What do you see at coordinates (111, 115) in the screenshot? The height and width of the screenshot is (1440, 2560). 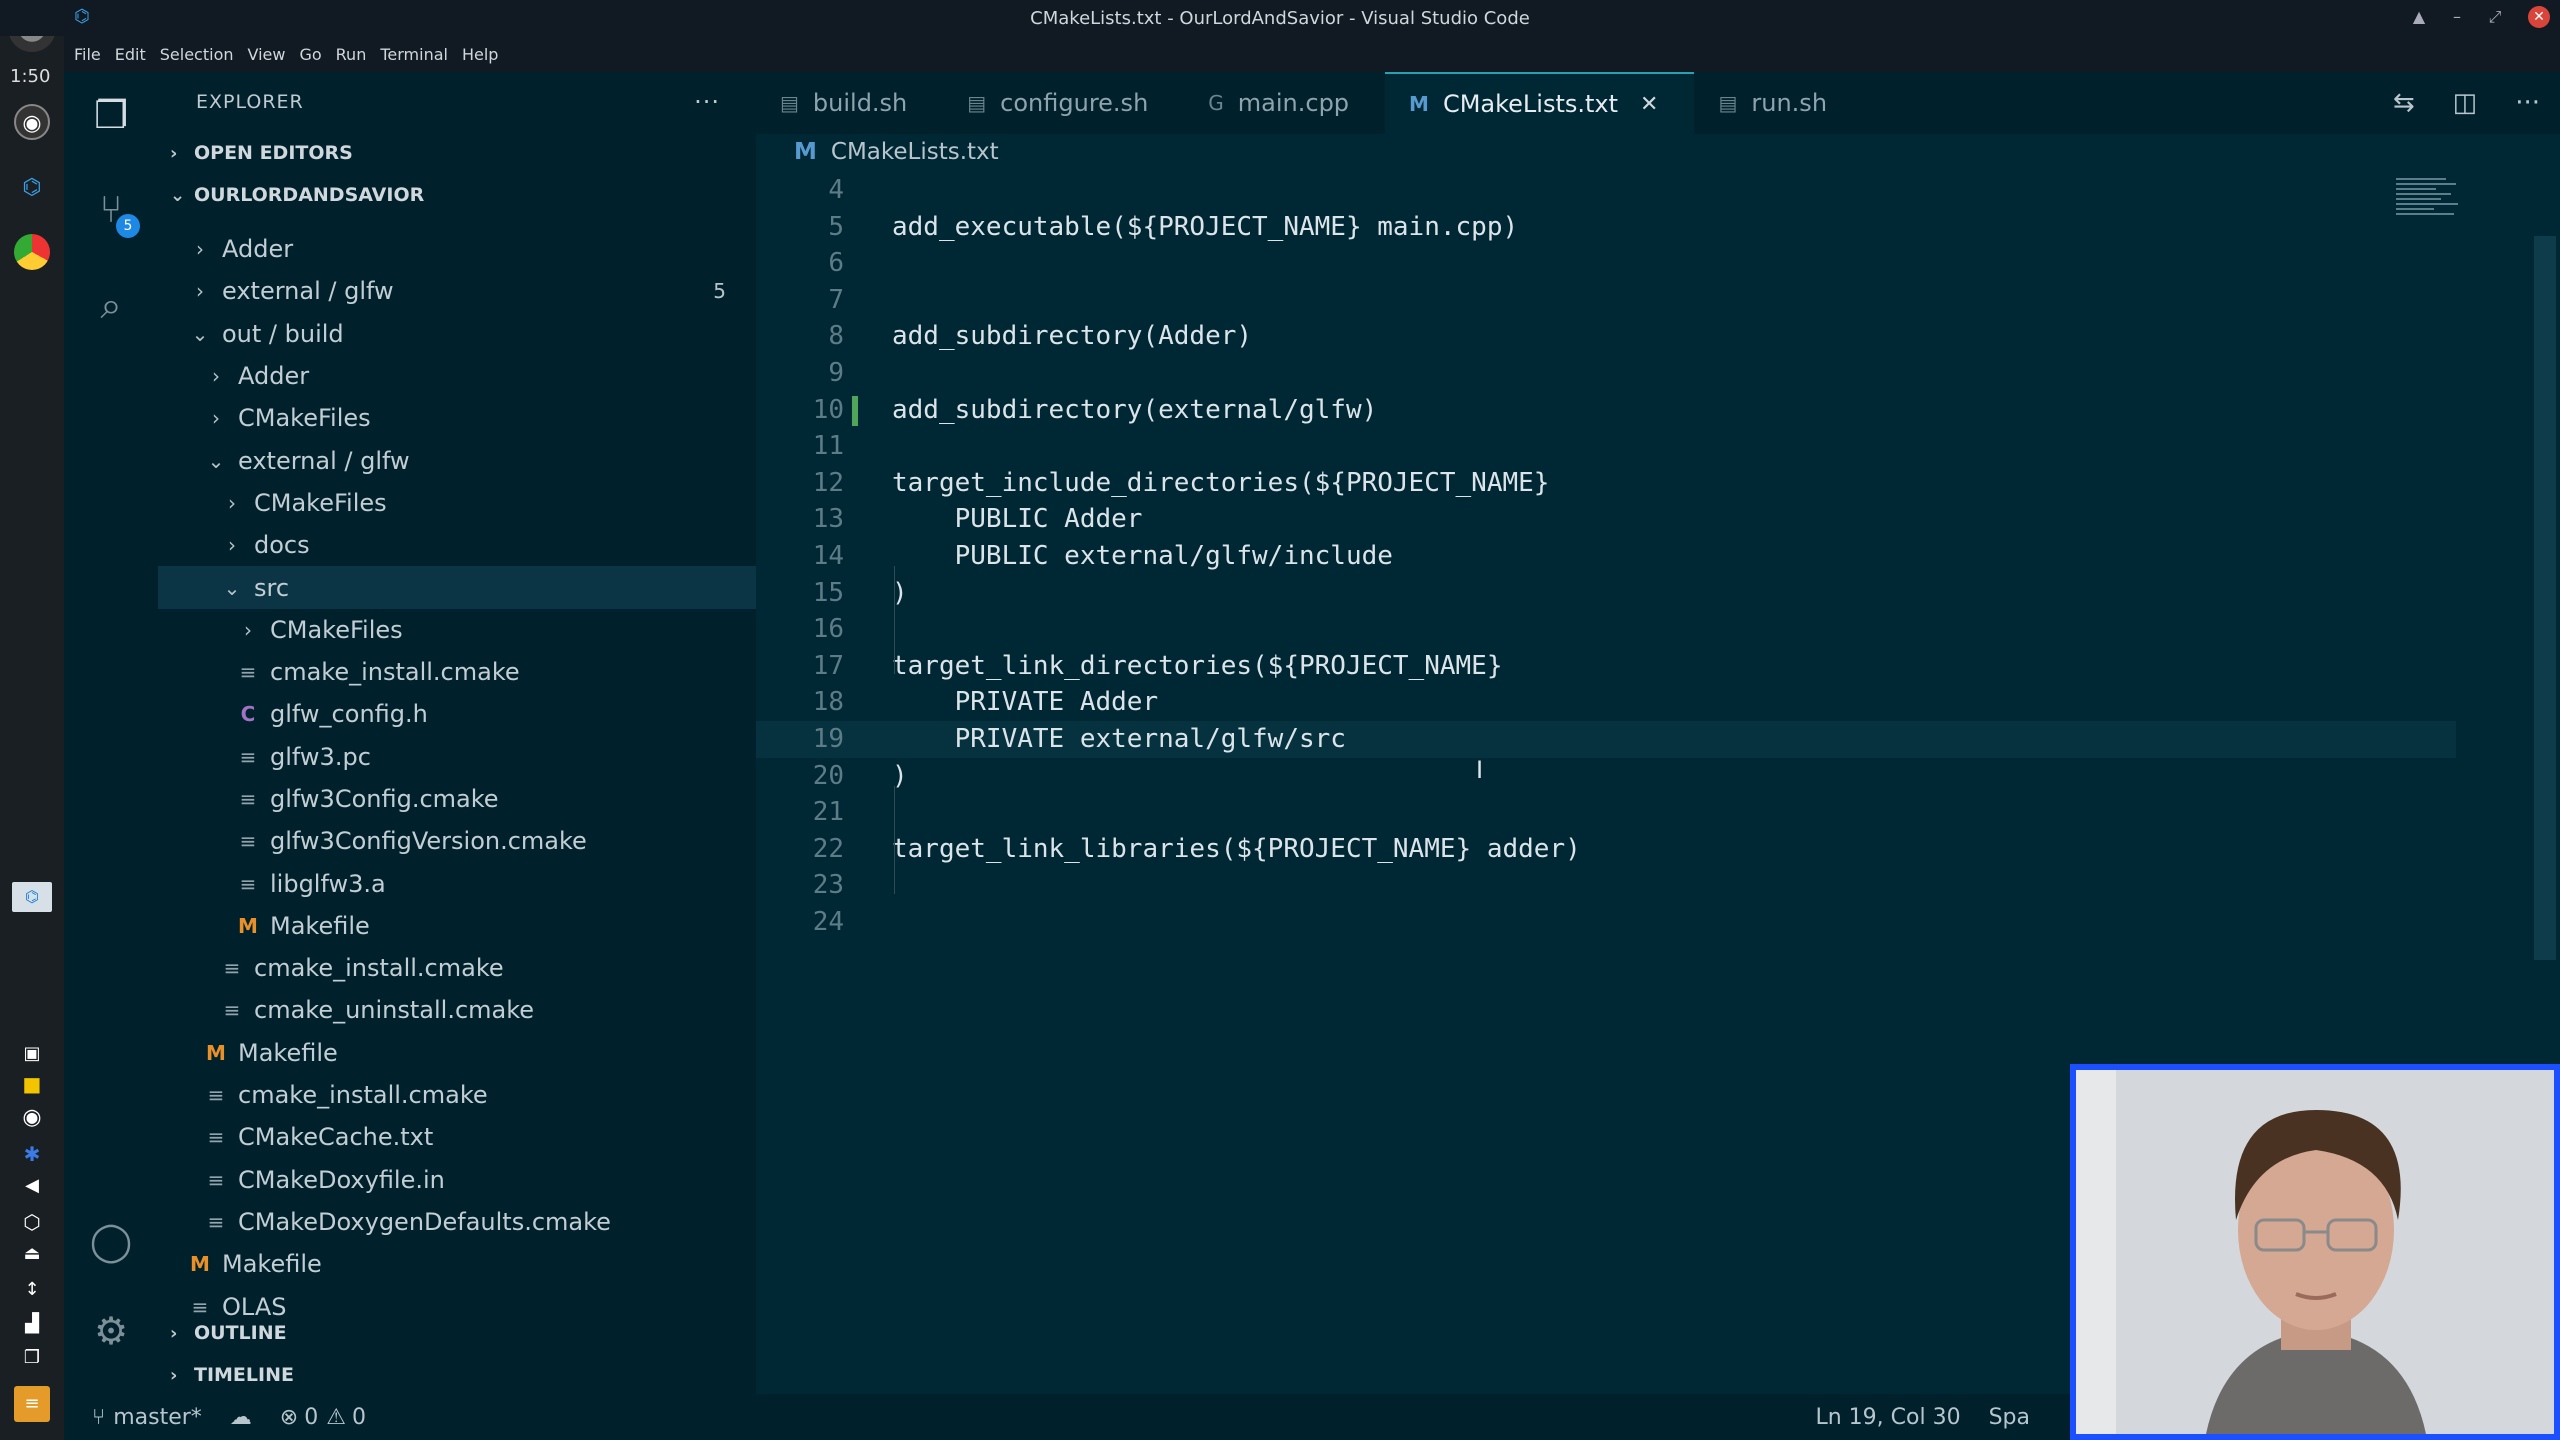 I see `explorer-icon: ❐` at bounding box center [111, 115].